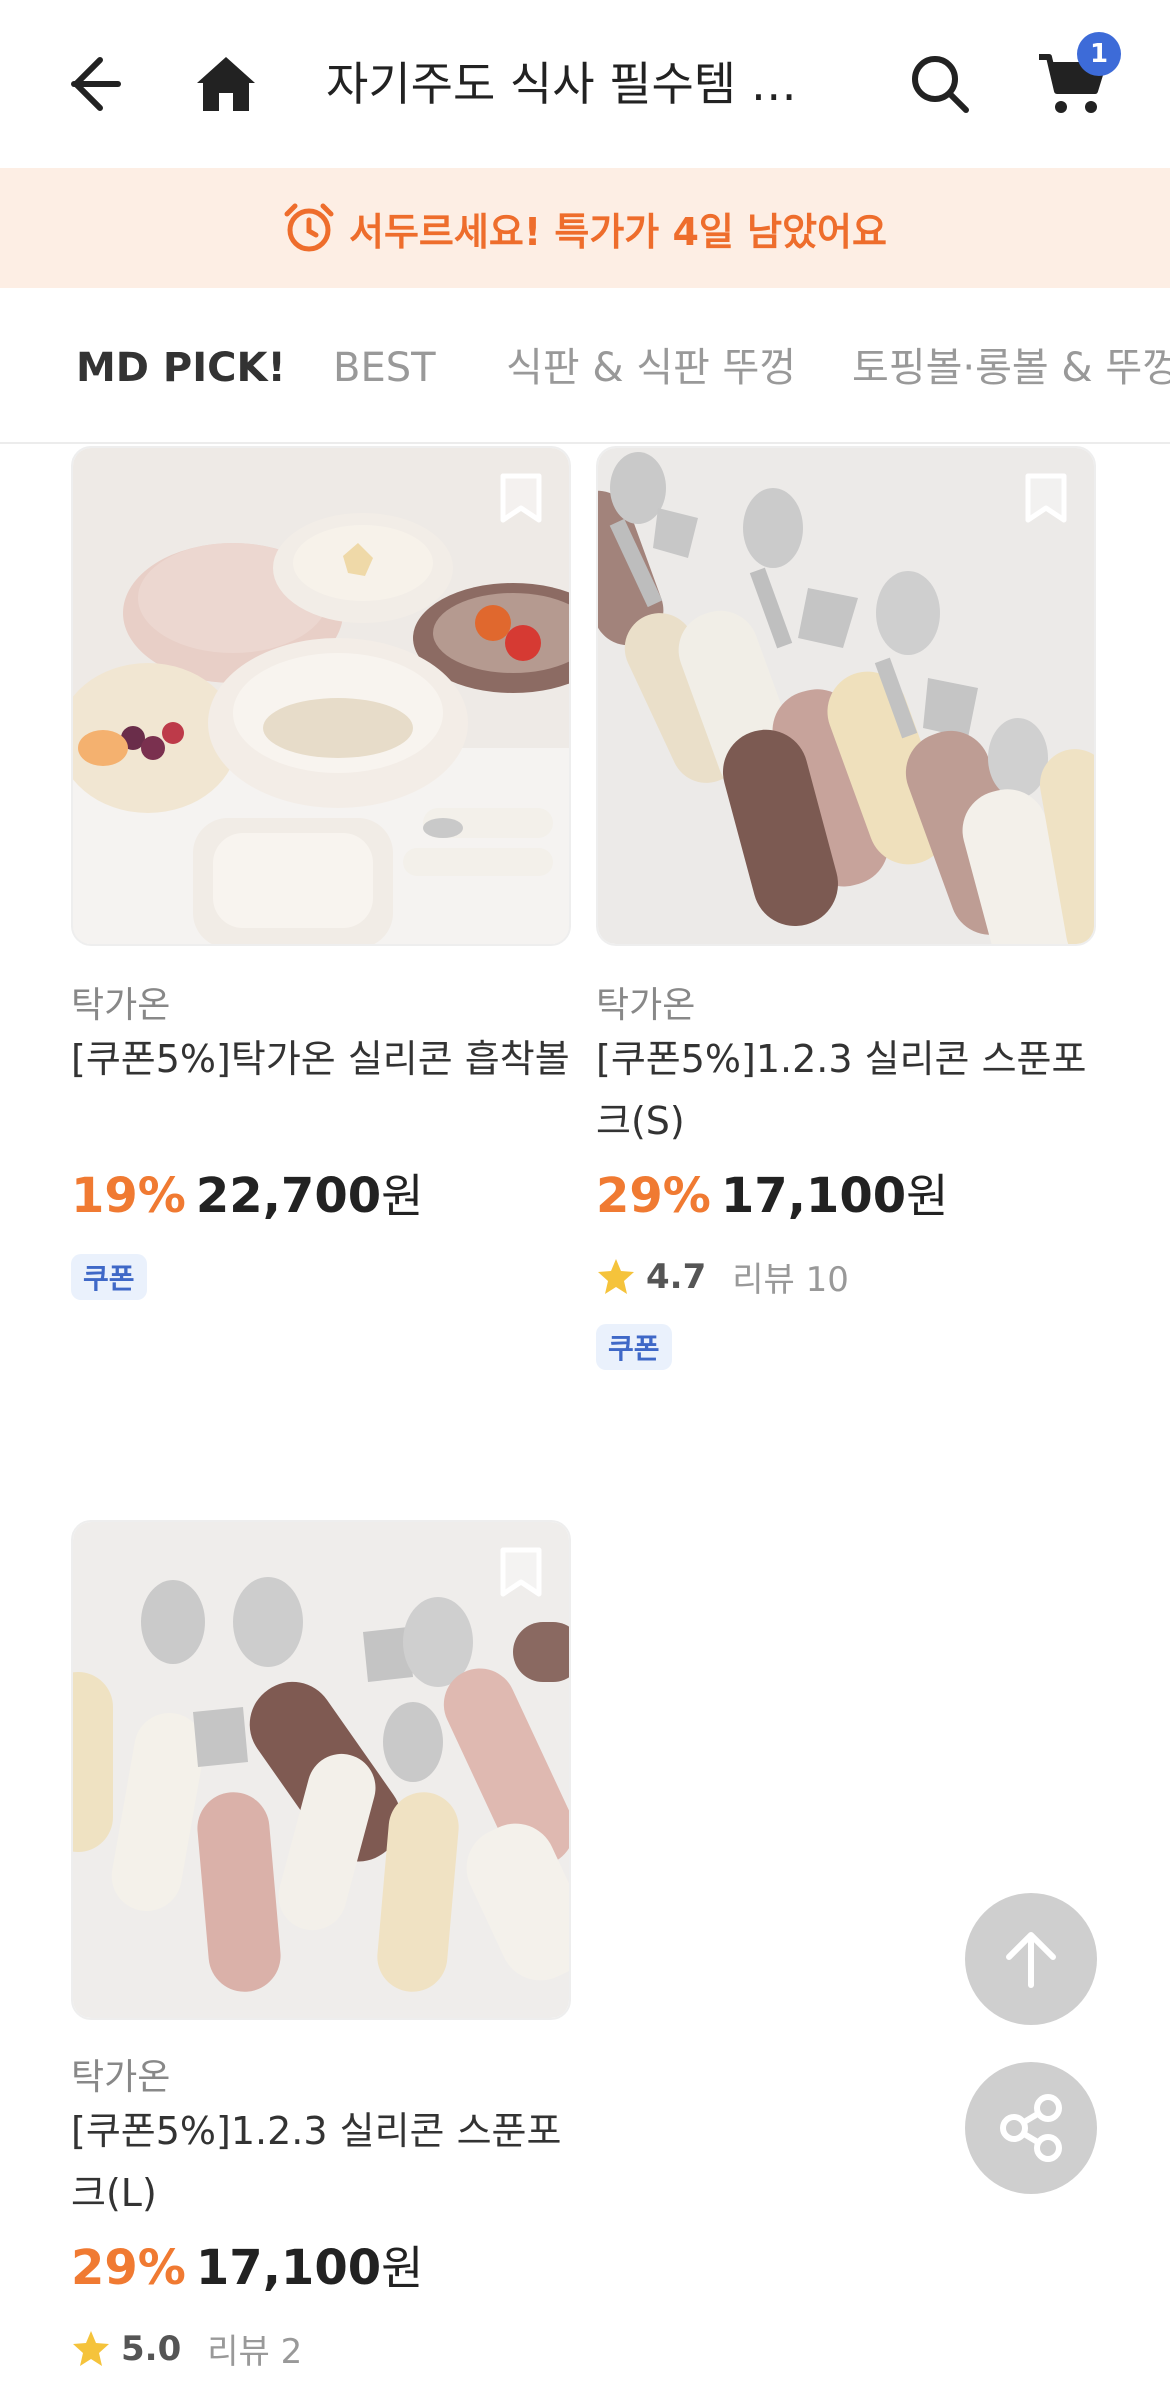 This screenshot has width=1170, height=2391. I want to click on discount-rate: 19%, so click(128, 1196).